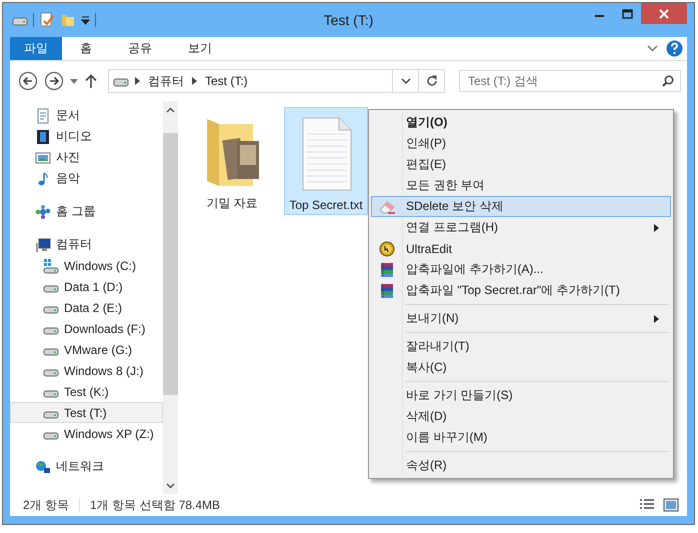  I want to click on document-icon, so click(43, 116).